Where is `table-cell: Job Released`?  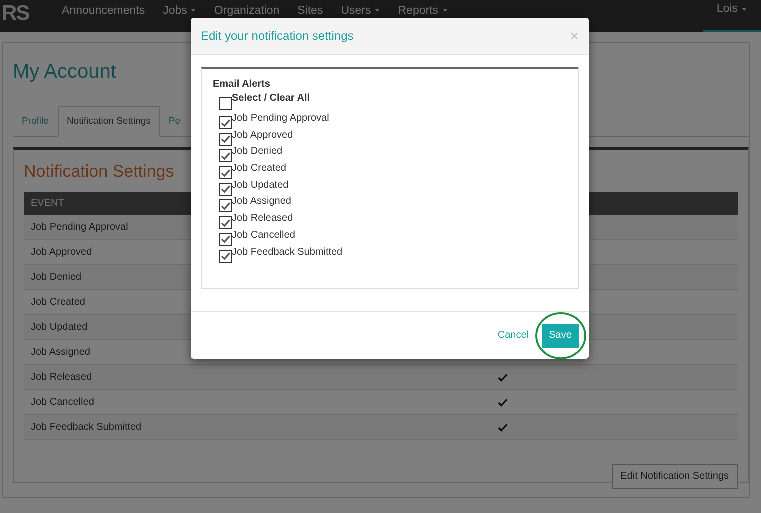
table-cell: Job Released is located at coordinates (61, 377).